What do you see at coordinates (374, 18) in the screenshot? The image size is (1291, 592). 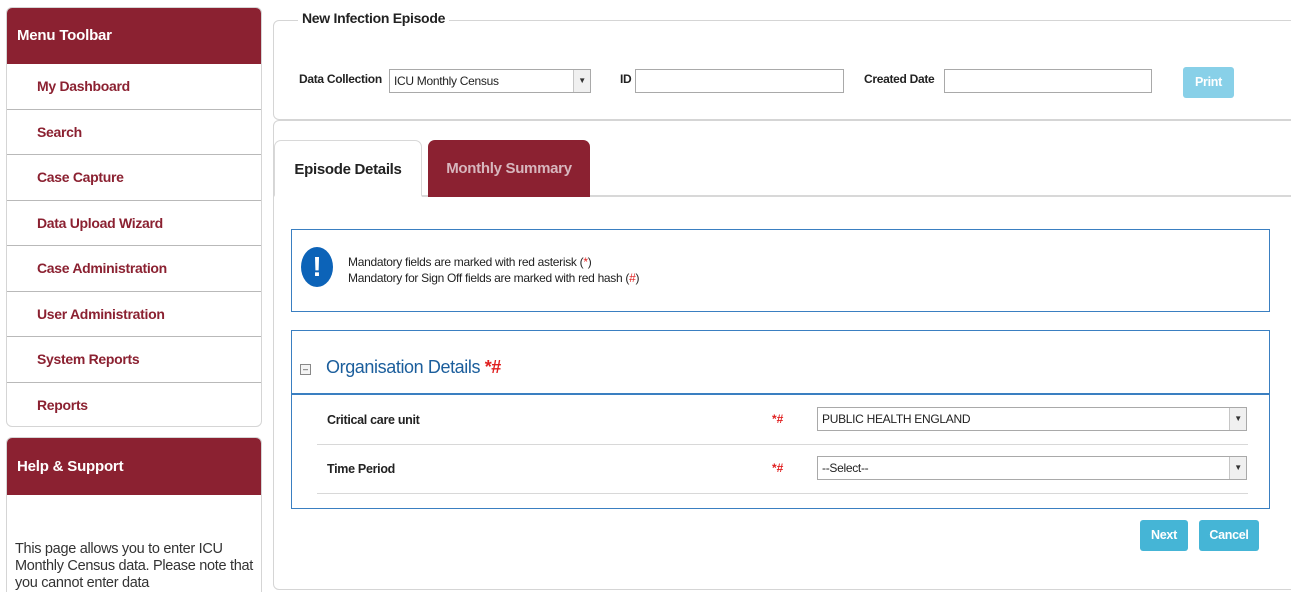 I see `fieldset-legend: New Infection Episode` at bounding box center [374, 18].